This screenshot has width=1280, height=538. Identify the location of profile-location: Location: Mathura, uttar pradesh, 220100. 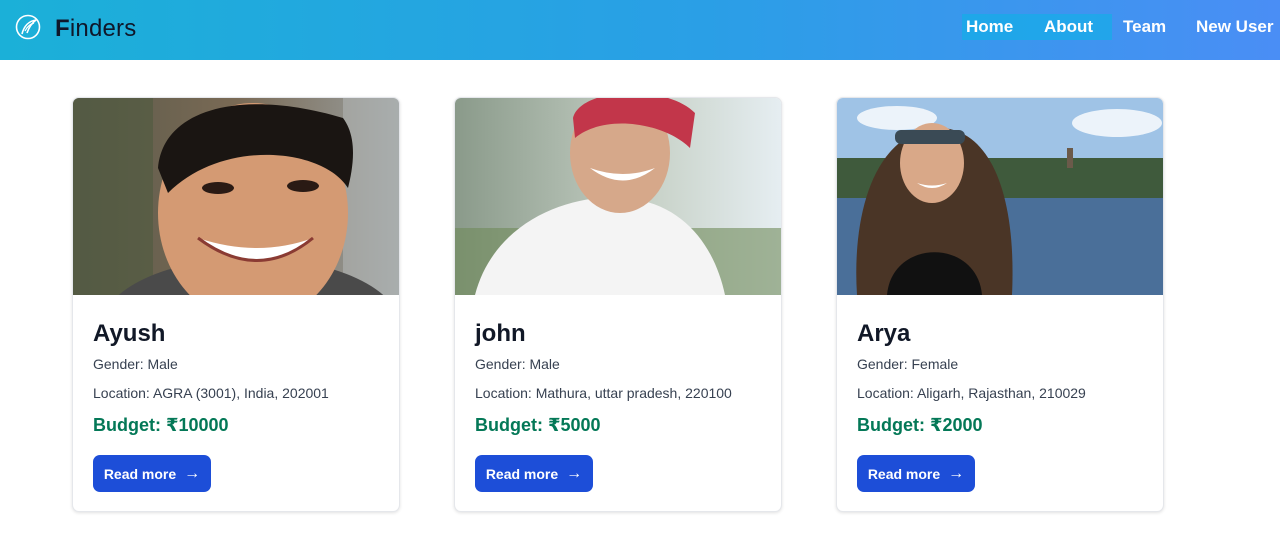
(603, 393).